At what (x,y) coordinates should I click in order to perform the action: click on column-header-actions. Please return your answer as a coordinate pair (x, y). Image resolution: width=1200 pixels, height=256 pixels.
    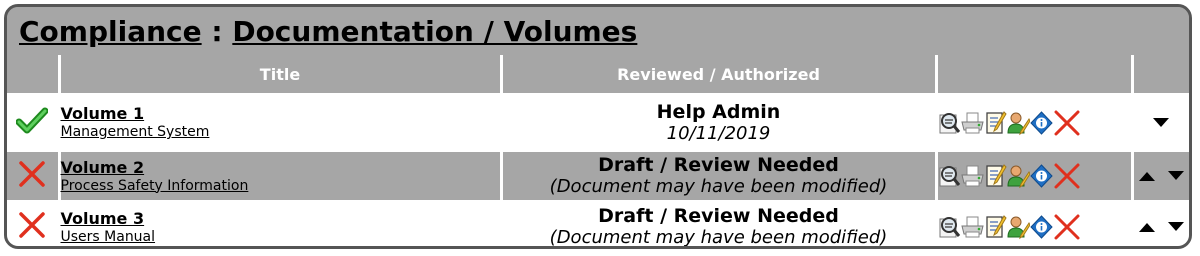
    Looking at the image, I should click on (1034, 75).